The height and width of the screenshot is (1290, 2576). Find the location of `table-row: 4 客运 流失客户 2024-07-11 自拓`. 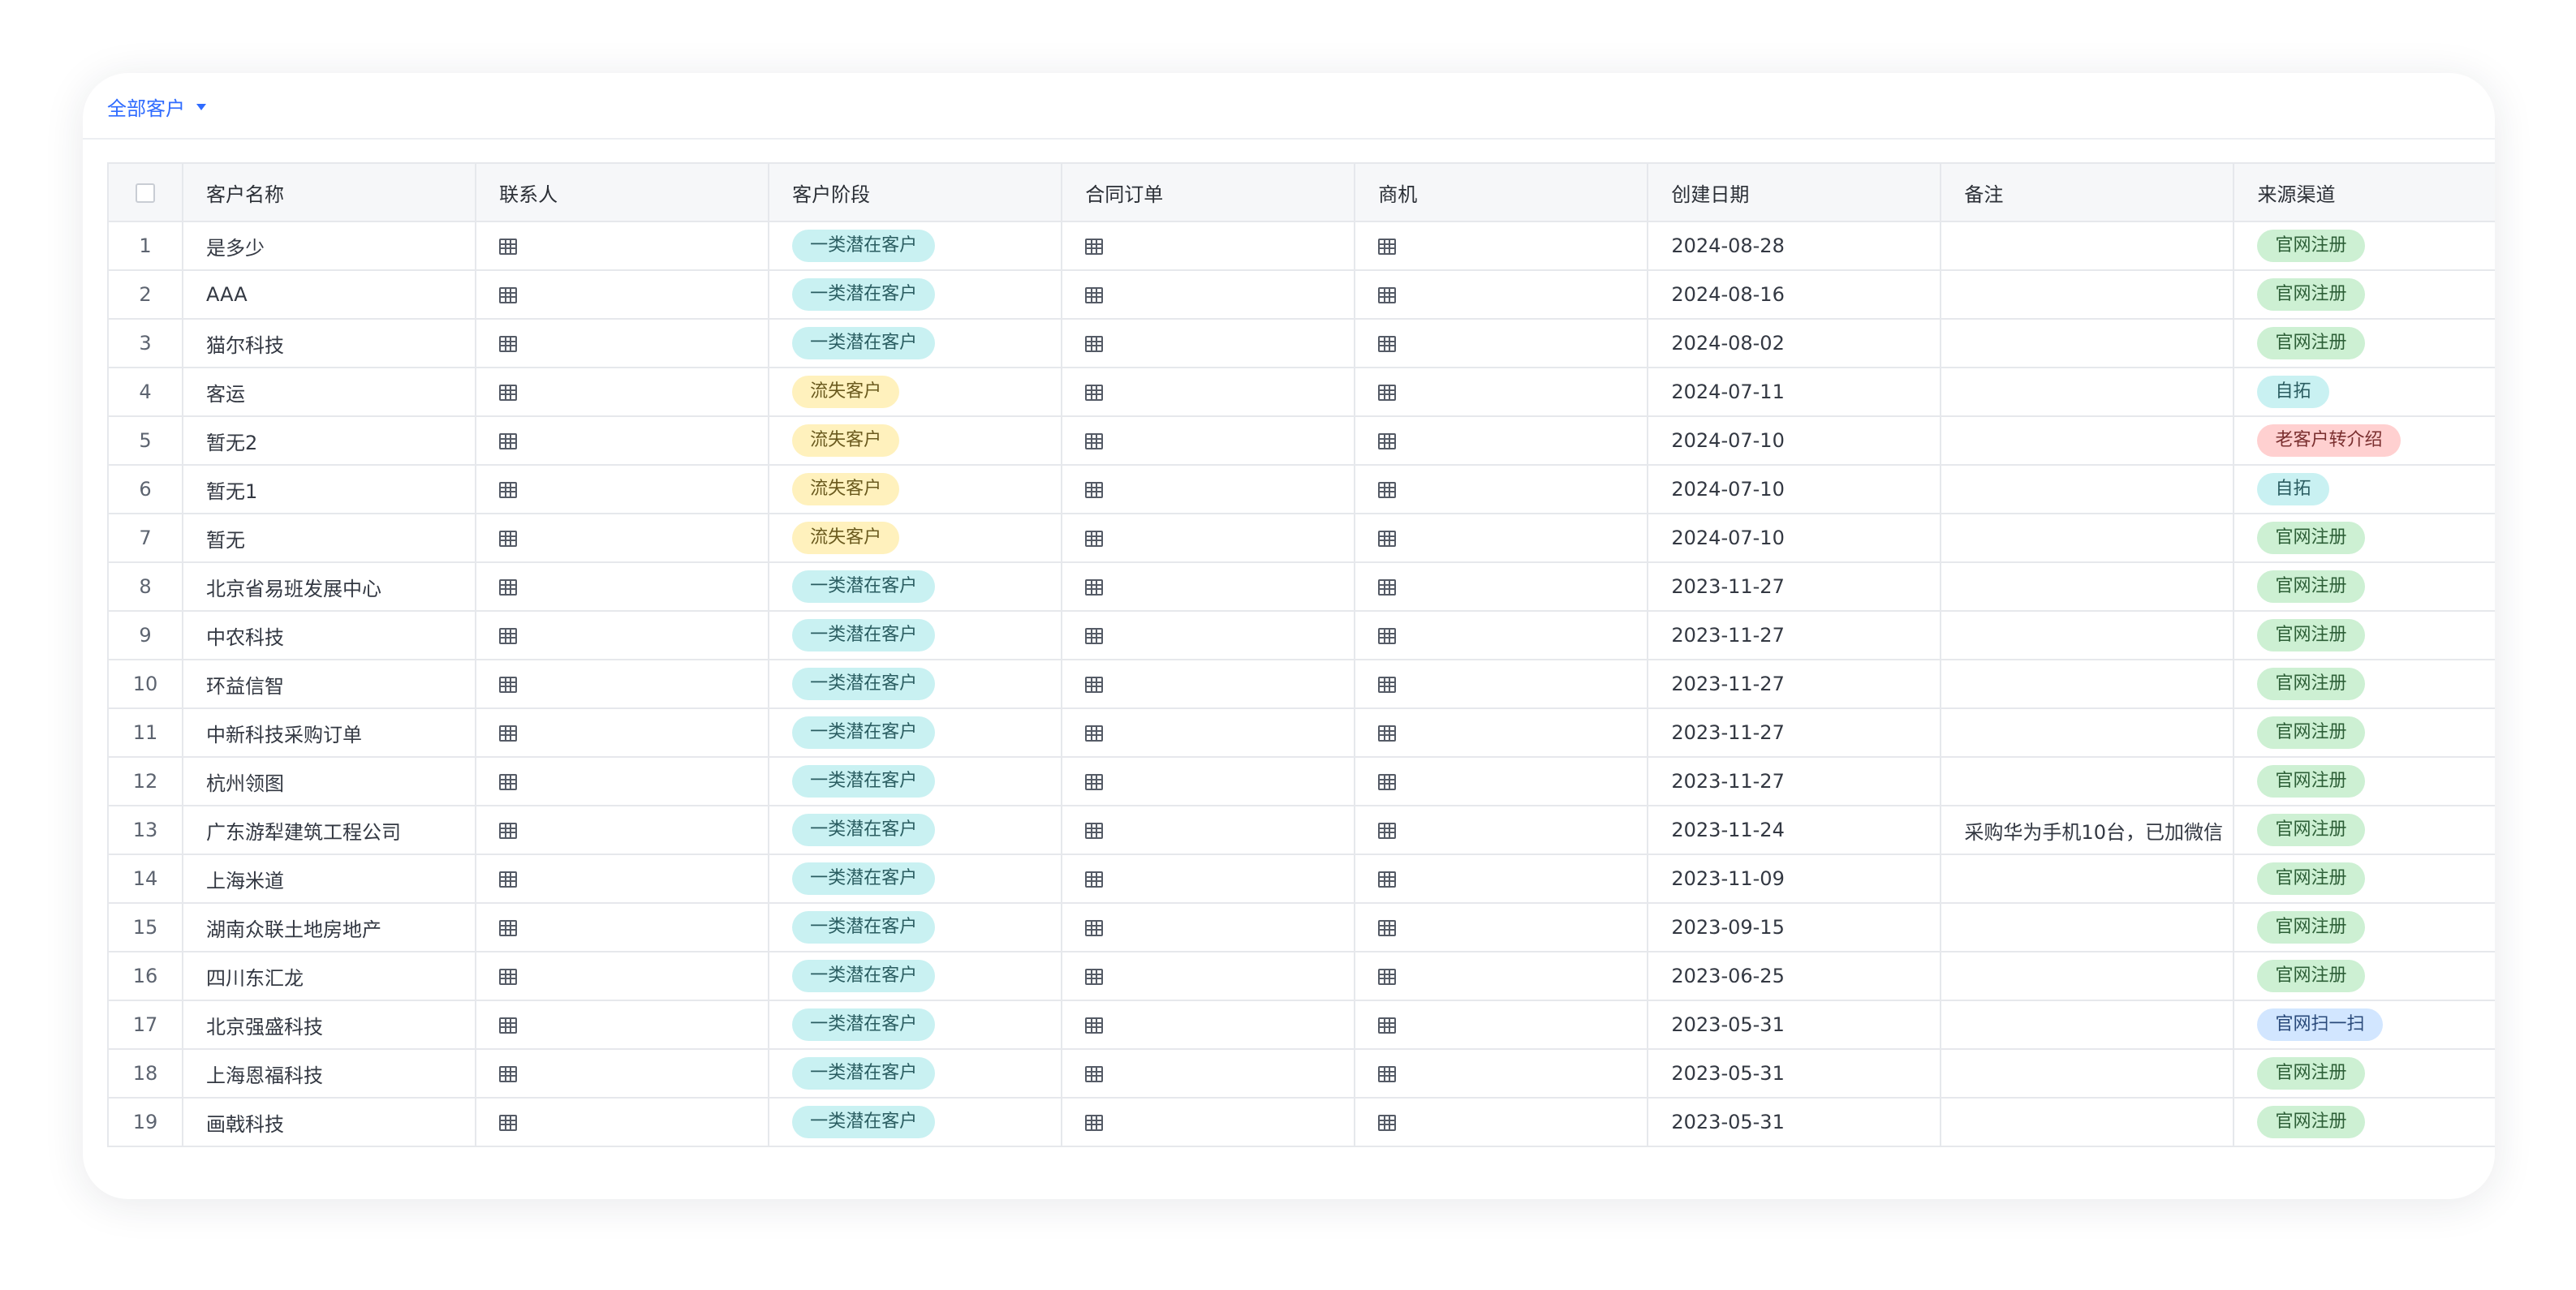

table-row: 4 客运 流失客户 2024-07-11 自拓 is located at coordinates (1301, 392).